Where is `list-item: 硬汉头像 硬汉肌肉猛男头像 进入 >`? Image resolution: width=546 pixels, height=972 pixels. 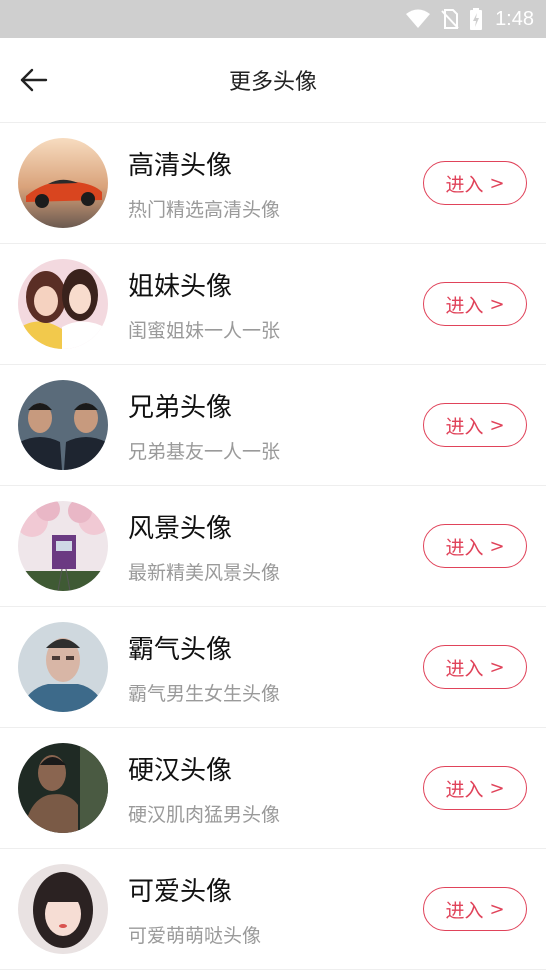 list-item: 硬汉头像 硬汉肌肉猛男头像 进入 > is located at coordinates (273, 788).